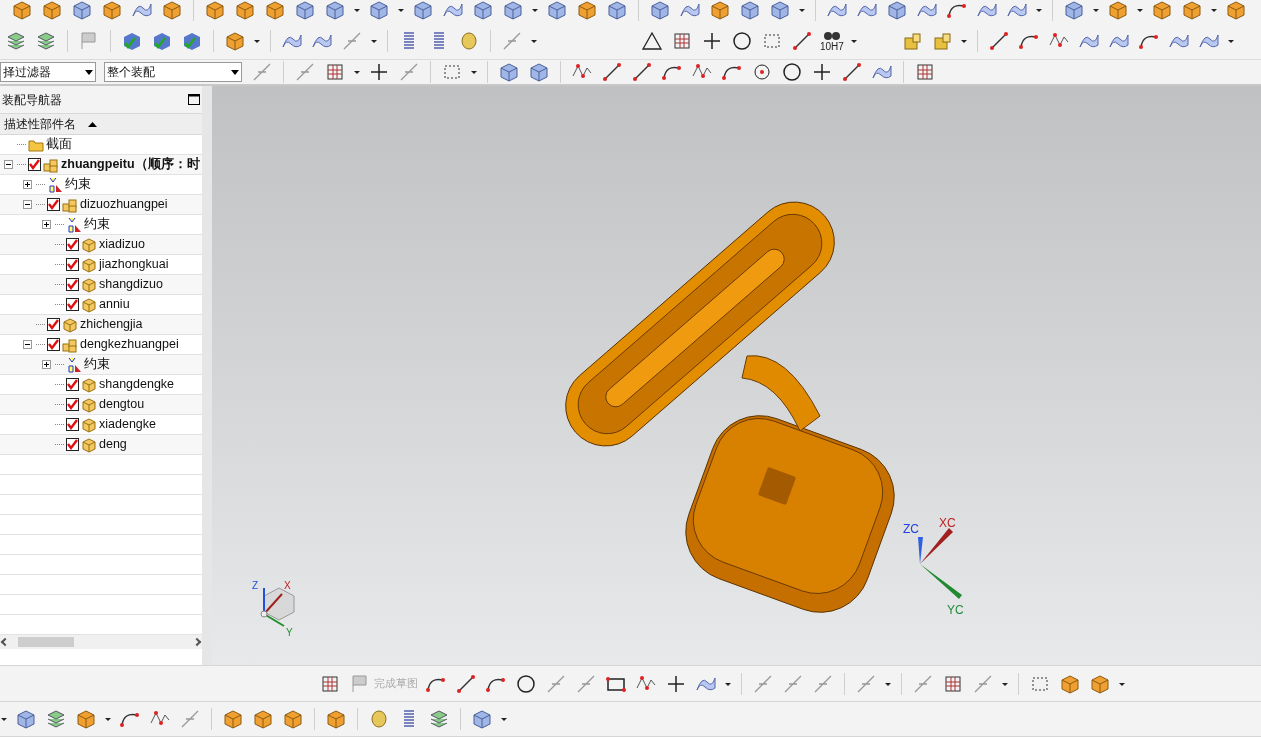  I want to click on tree-label: zhichengjia, so click(111, 325).